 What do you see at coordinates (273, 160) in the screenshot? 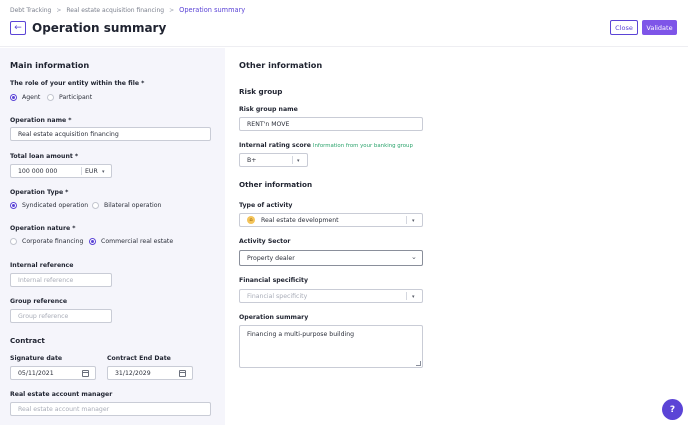
I see `internal-rating-select: B+ ▾` at bounding box center [273, 160].